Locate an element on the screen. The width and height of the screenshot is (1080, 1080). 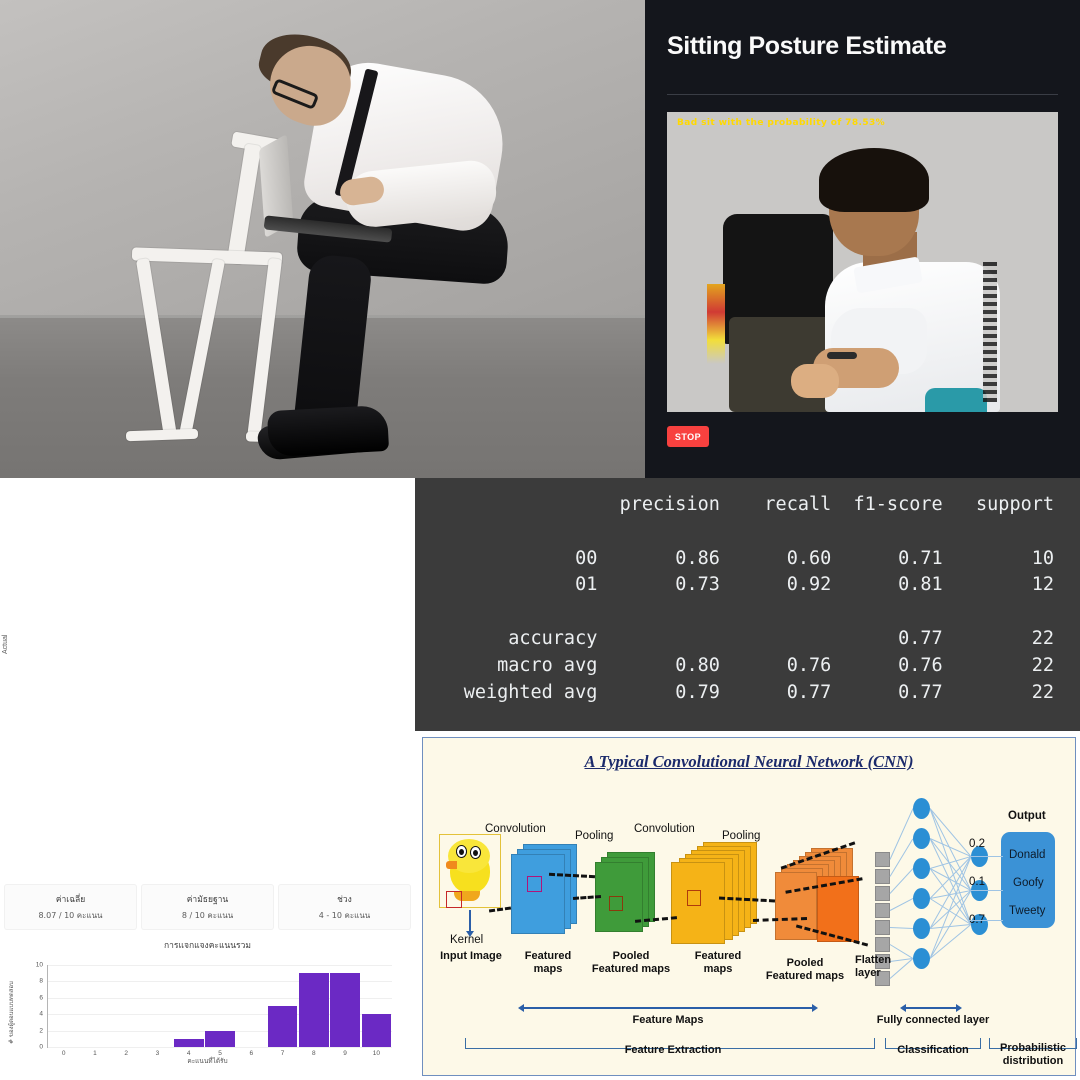
label-feature-maps: Feature Maps is located at coordinates (668, 1020).